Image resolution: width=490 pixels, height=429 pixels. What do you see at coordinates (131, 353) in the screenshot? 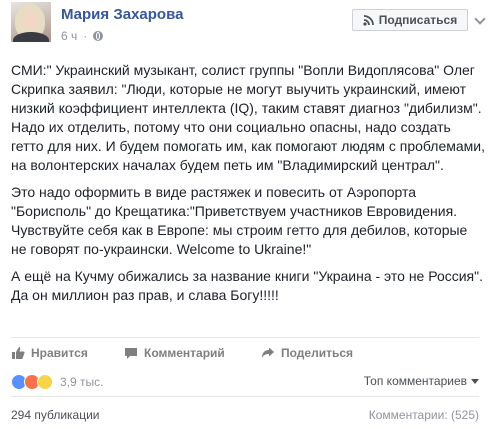
I see `comment-icon` at bounding box center [131, 353].